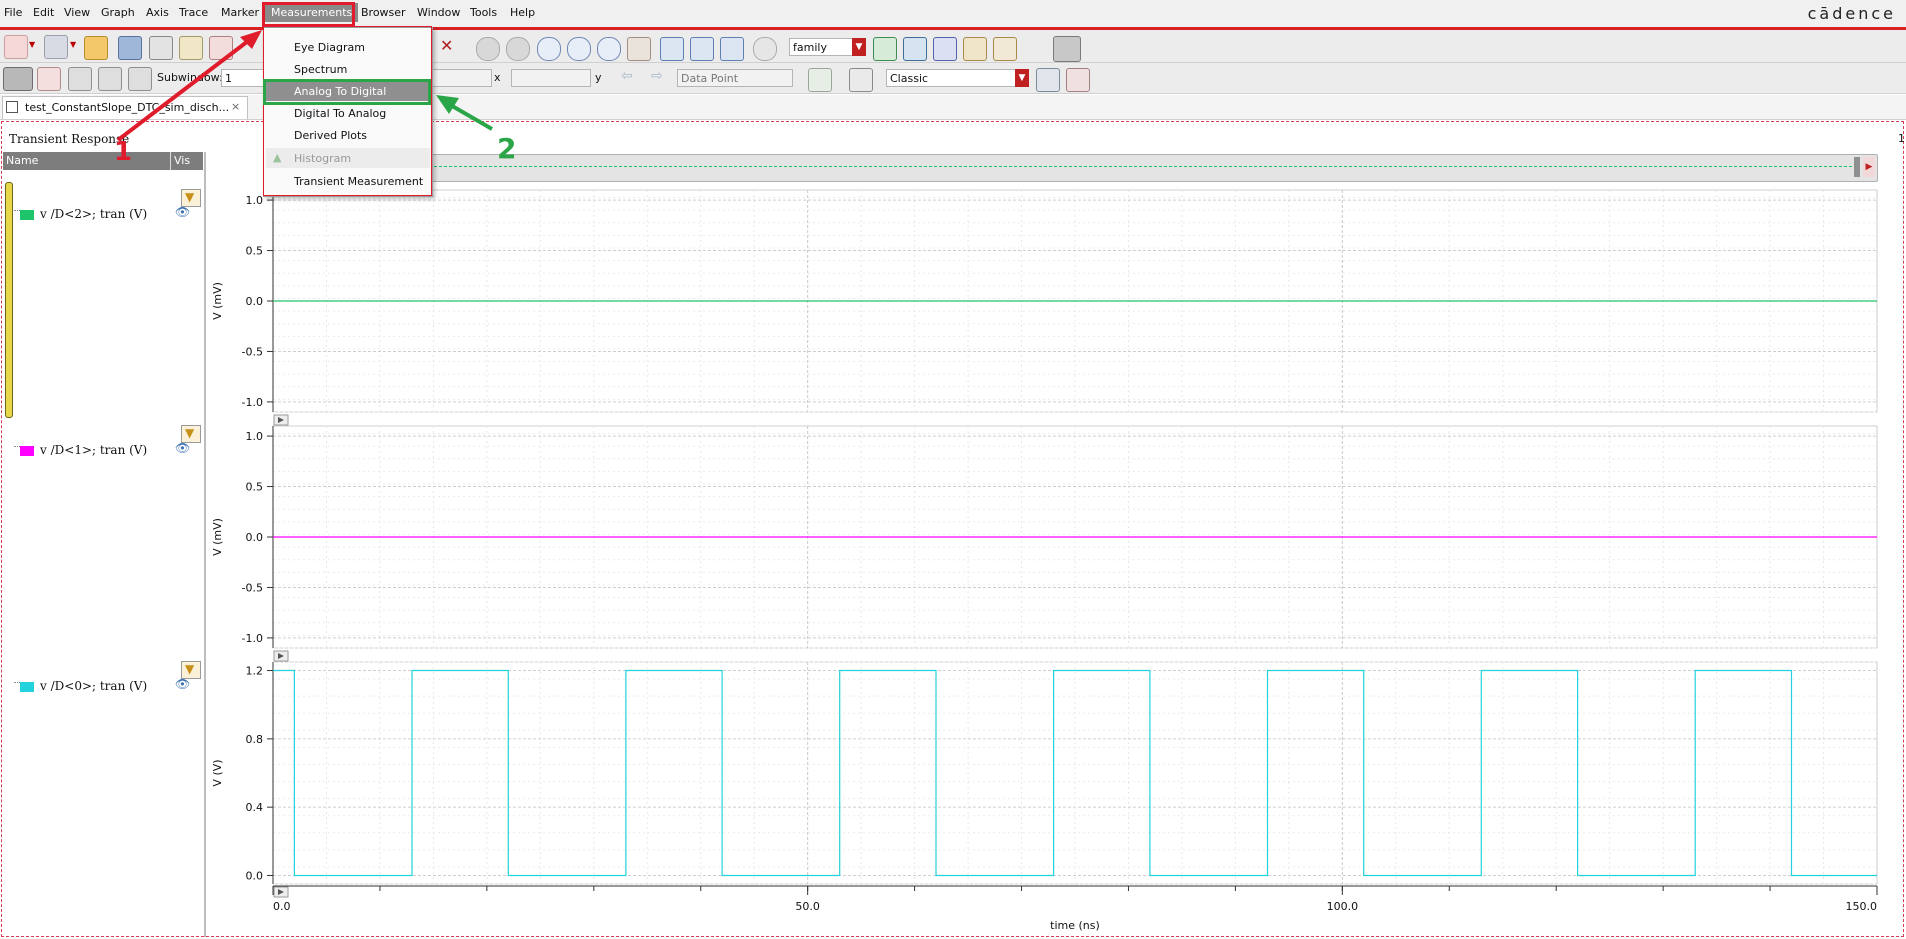  I want to click on x-axis-label: time (ns), so click(1075, 925).